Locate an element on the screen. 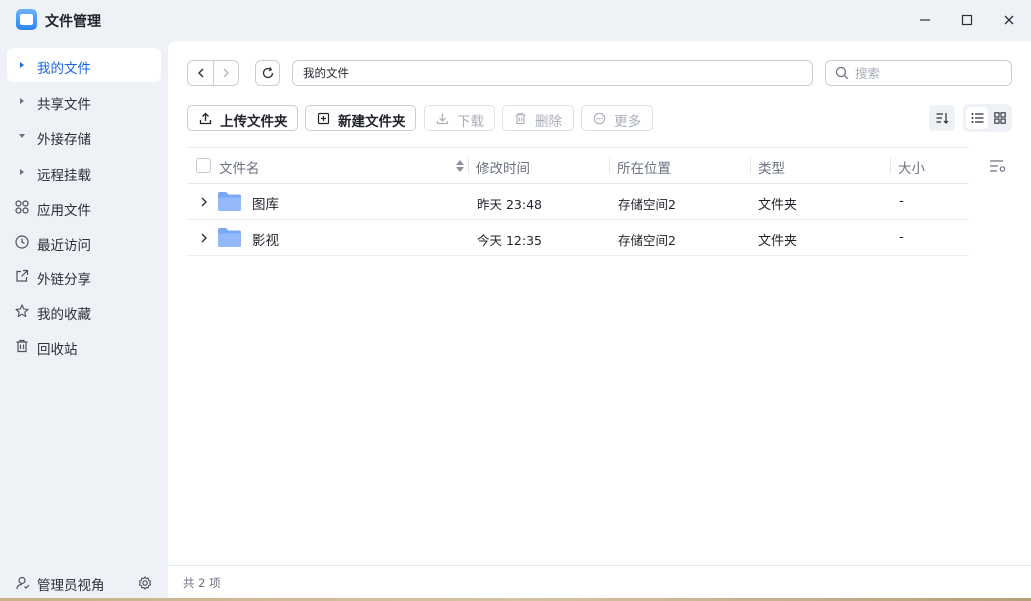 This screenshot has width=1031, height=601. history-nav is located at coordinates (213, 73).